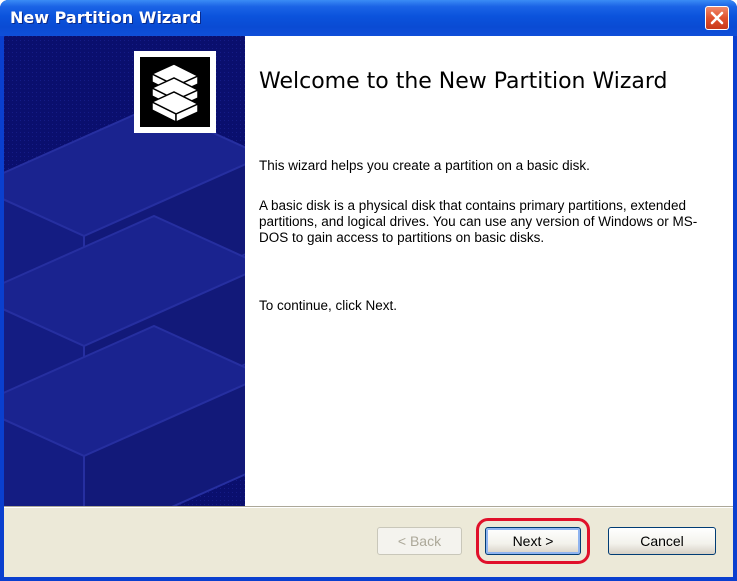 Image resolution: width=737 pixels, height=581 pixels. I want to click on window-title: New Partition Wizard, so click(106, 17).